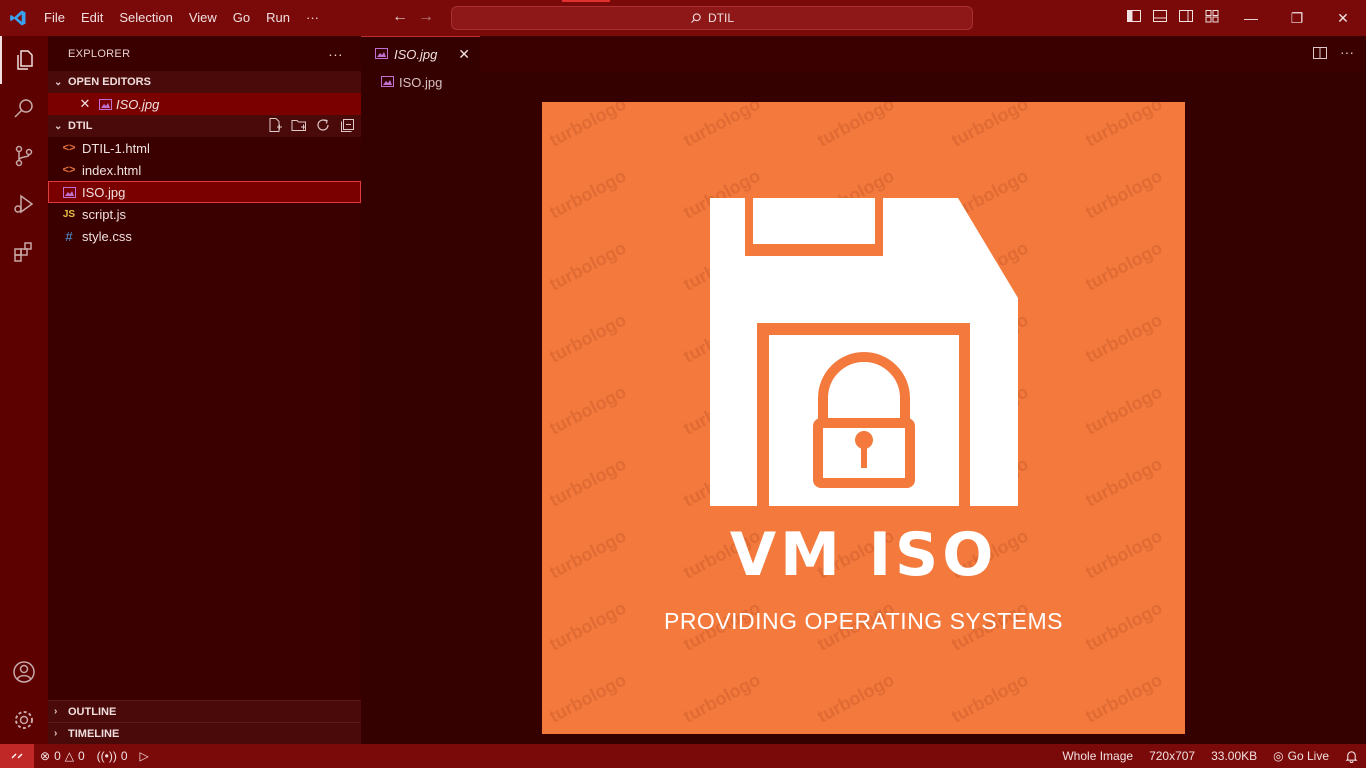 This screenshot has width=1366, height=768. Describe the element at coordinates (81, 756) in the screenshot. I see `warning-count: 0` at that location.